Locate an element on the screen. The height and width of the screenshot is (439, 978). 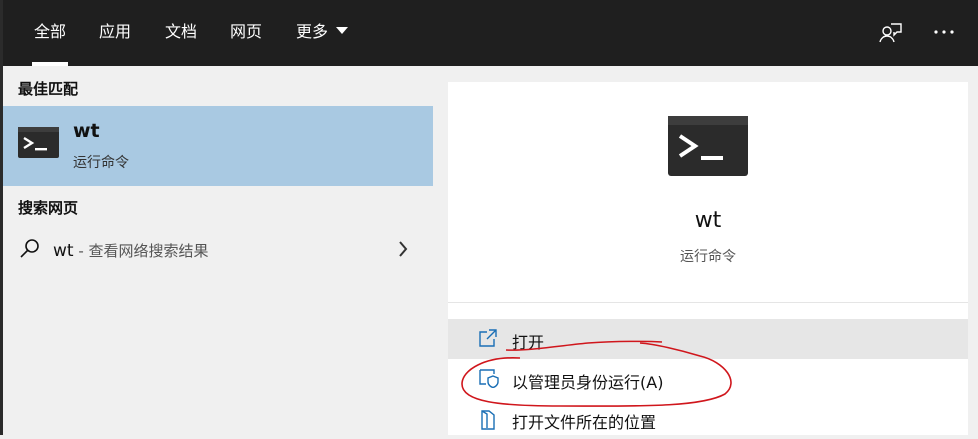
web-search-heading: 搜索网页 is located at coordinates (48, 208).